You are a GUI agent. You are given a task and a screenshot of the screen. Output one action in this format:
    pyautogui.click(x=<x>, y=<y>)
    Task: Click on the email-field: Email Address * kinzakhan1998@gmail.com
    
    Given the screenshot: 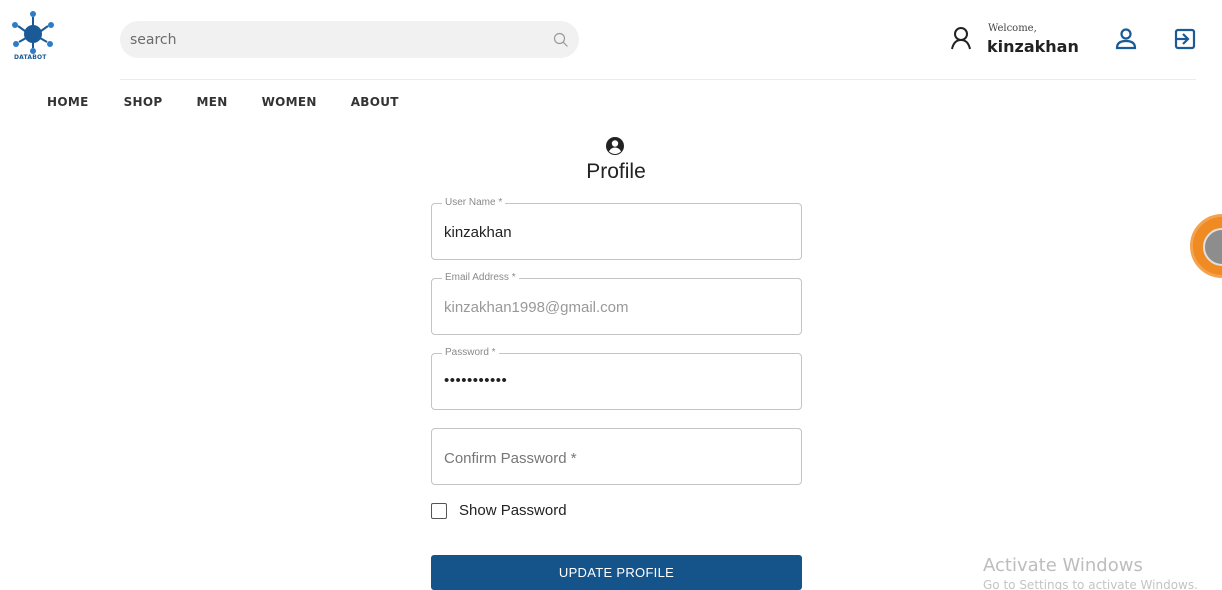 What is the action you would take?
    pyautogui.click(x=616, y=303)
    